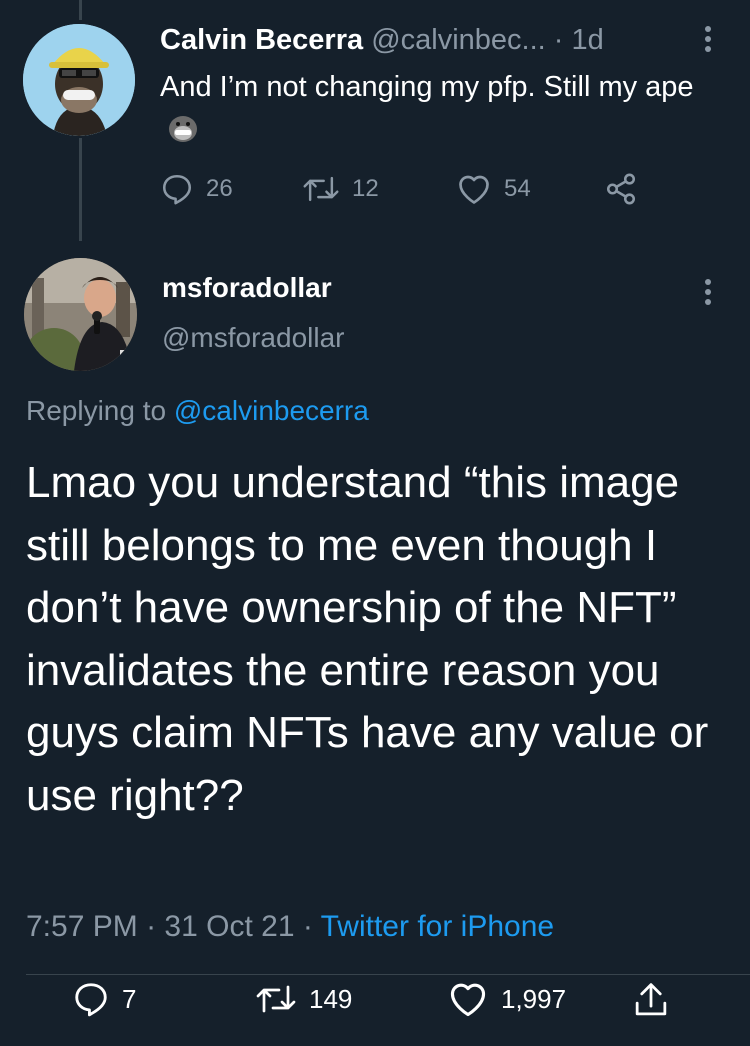 Image resolution: width=750 pixels, height=1046 pixels. I want to click on parent-display-name: Calvin Becerra, so click(261, 40).